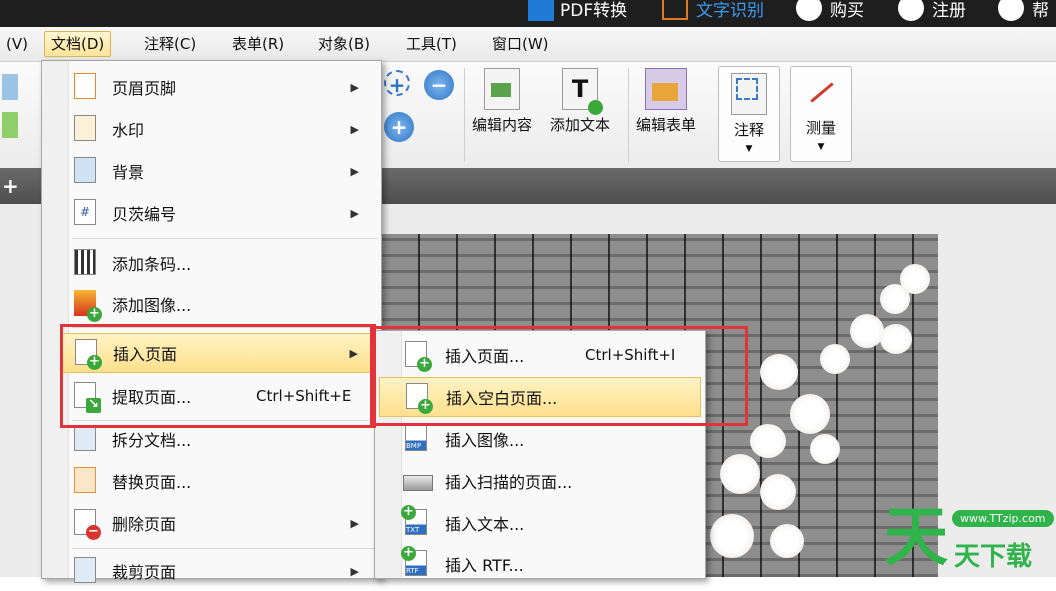 The image size is (1056, 591). What do you see at coordinates (582, 91) in the screenshot?
I see `add-text-icon: T` at bounding box center [582, 91].